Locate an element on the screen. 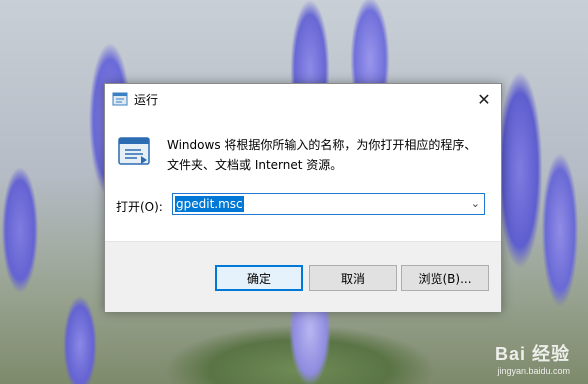 Image resolution: width=588 pixels, height=384 pixels. chevron-down-icon: ⌄ is located at coordinates (475, 203).